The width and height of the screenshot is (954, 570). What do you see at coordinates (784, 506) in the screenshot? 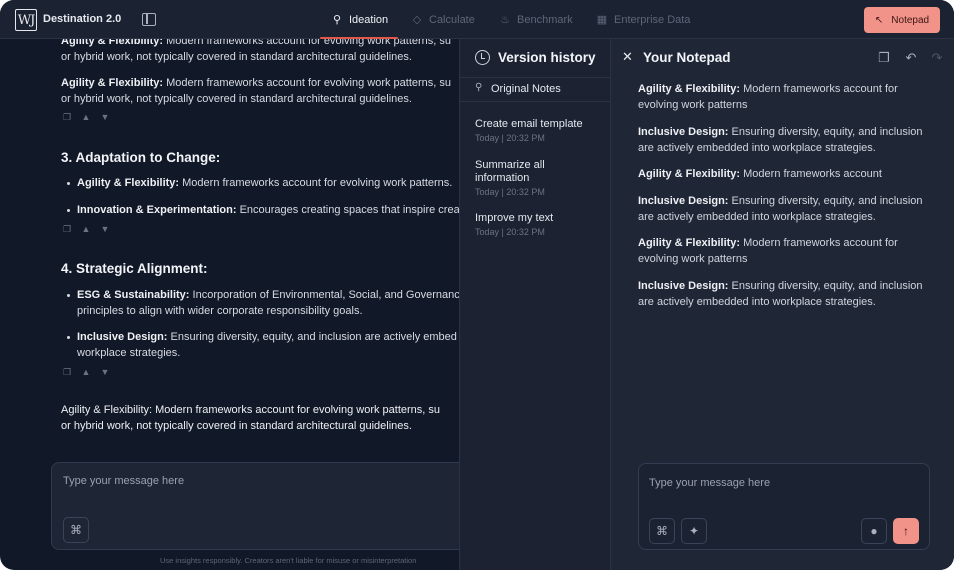
I see `notepad-input-box: Type your message here ⌘ ✦ ● ↑` at bounding box center [784, 506].